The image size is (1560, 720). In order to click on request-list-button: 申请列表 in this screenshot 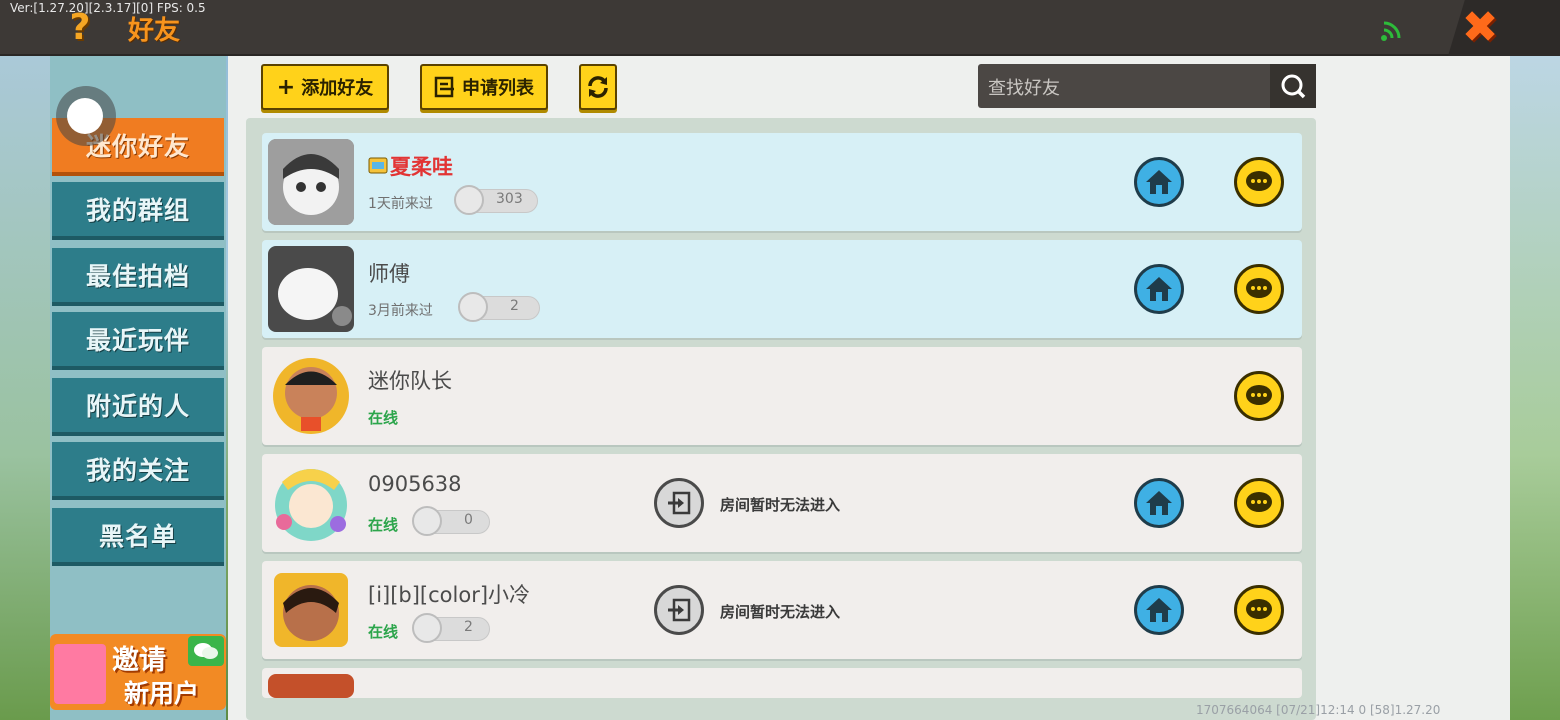, I will do `click(484, 87)`.